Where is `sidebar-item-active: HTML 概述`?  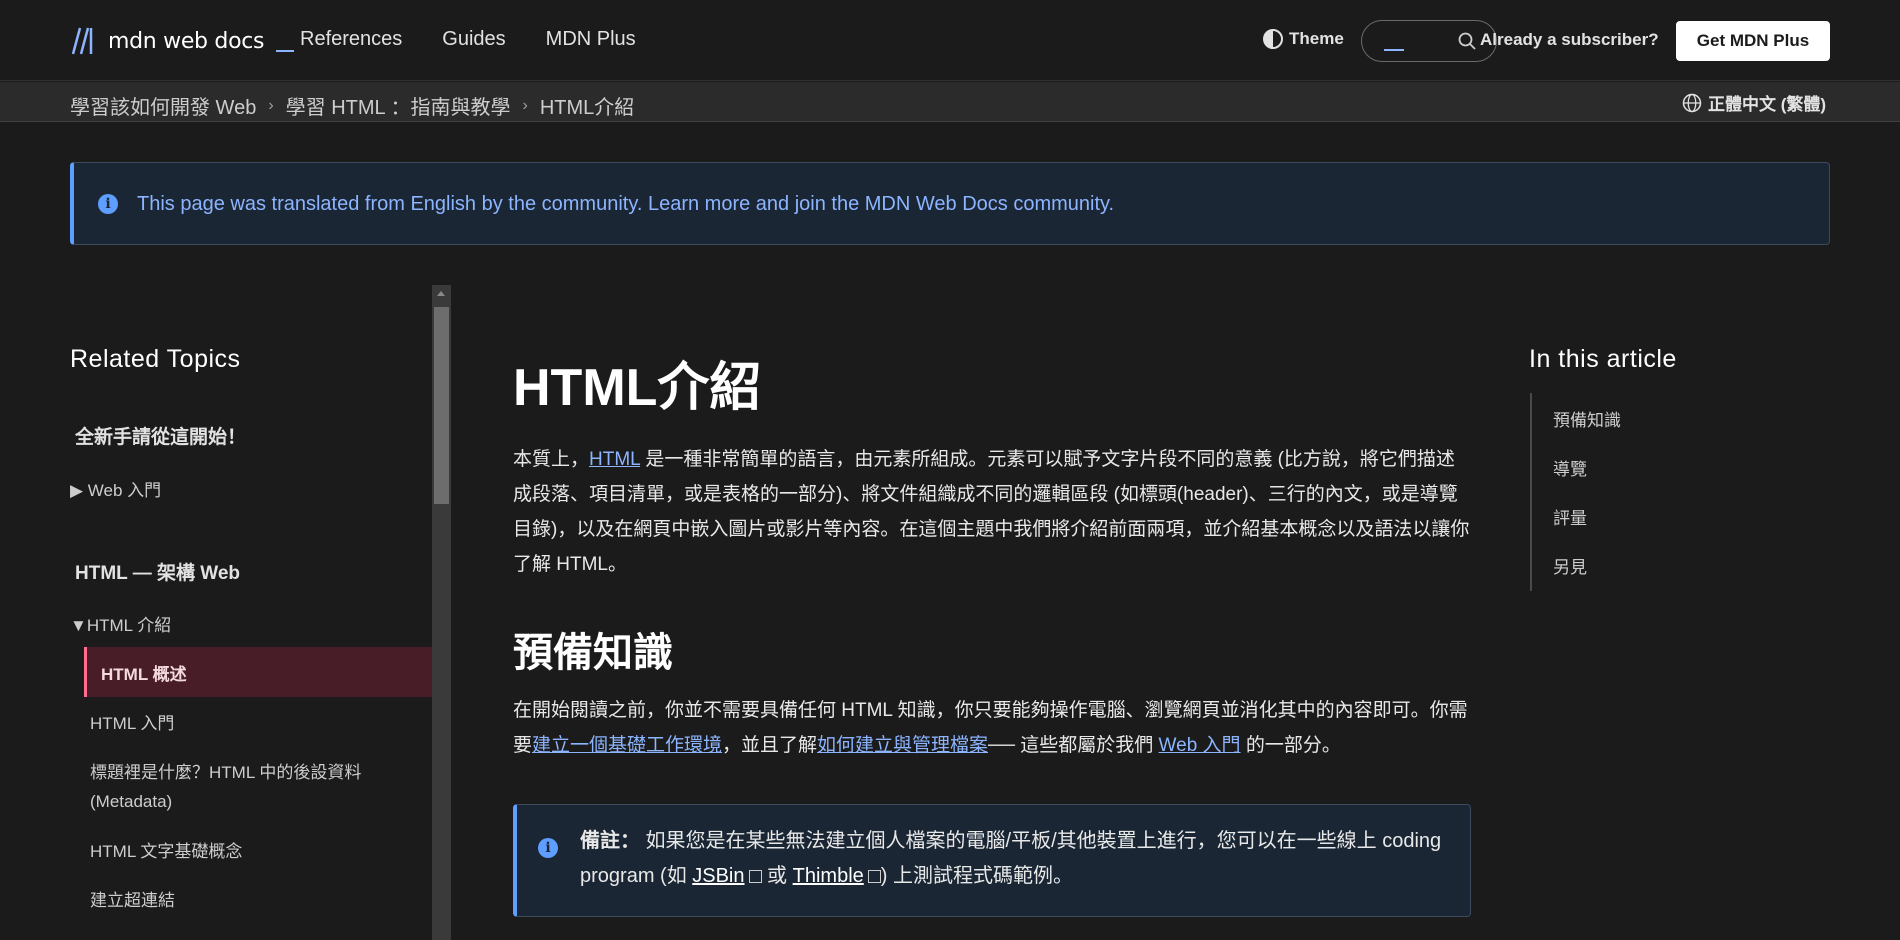 sidebar-item-active: HTML 概述 is located at coordinates (258, 672).